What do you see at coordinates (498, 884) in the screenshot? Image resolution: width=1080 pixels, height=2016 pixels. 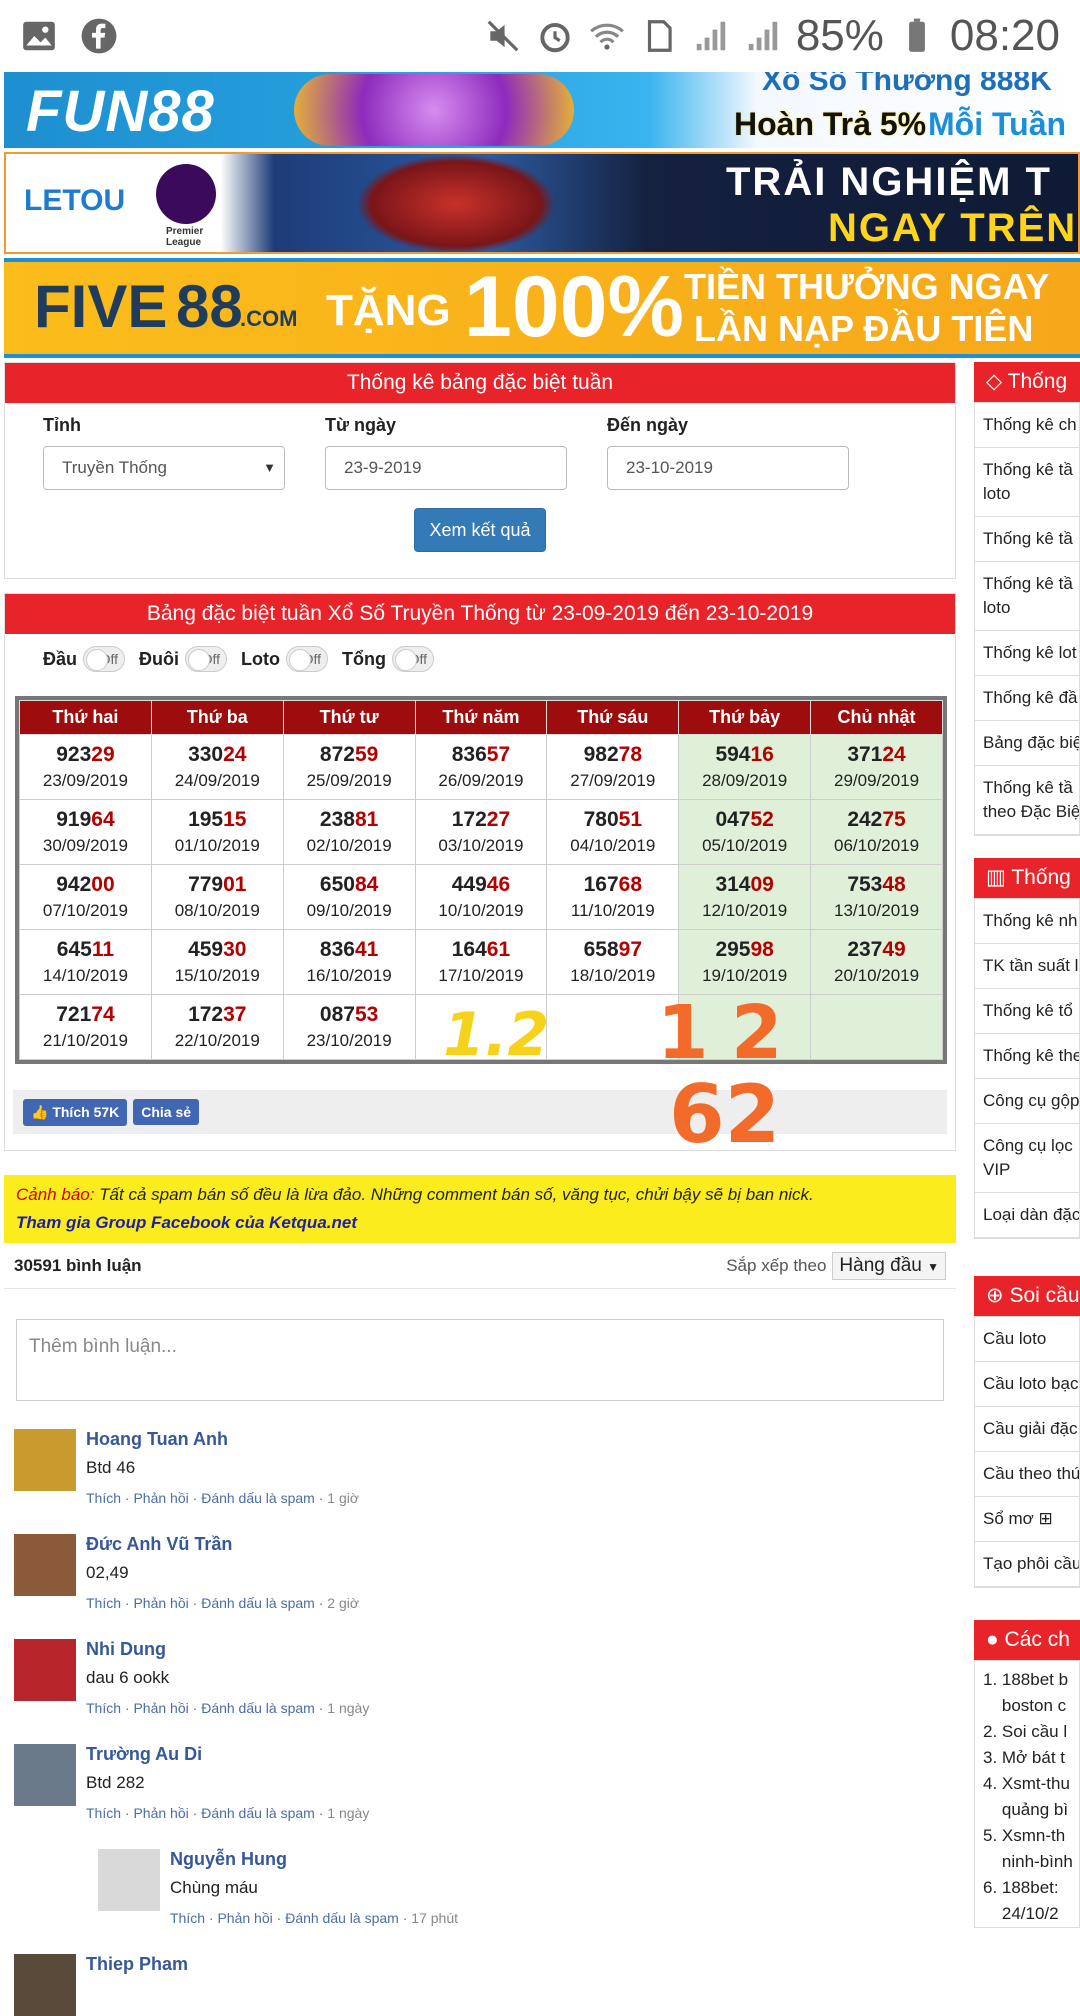 I see `result-tail: 46` at bounding box center [498, 884].